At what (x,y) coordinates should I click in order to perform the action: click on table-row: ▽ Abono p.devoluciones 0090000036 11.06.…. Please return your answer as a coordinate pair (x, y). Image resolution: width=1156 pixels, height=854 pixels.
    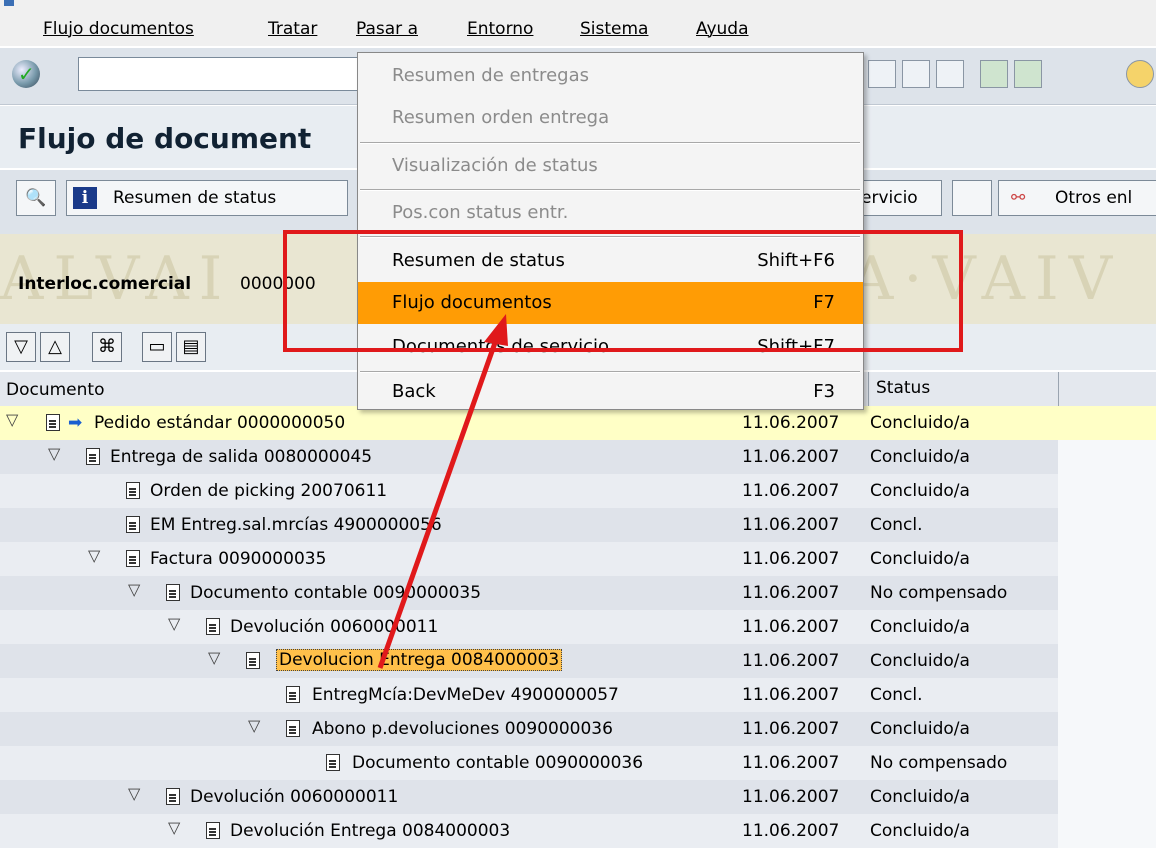
    Looking at the image, I should click on (578, 729).